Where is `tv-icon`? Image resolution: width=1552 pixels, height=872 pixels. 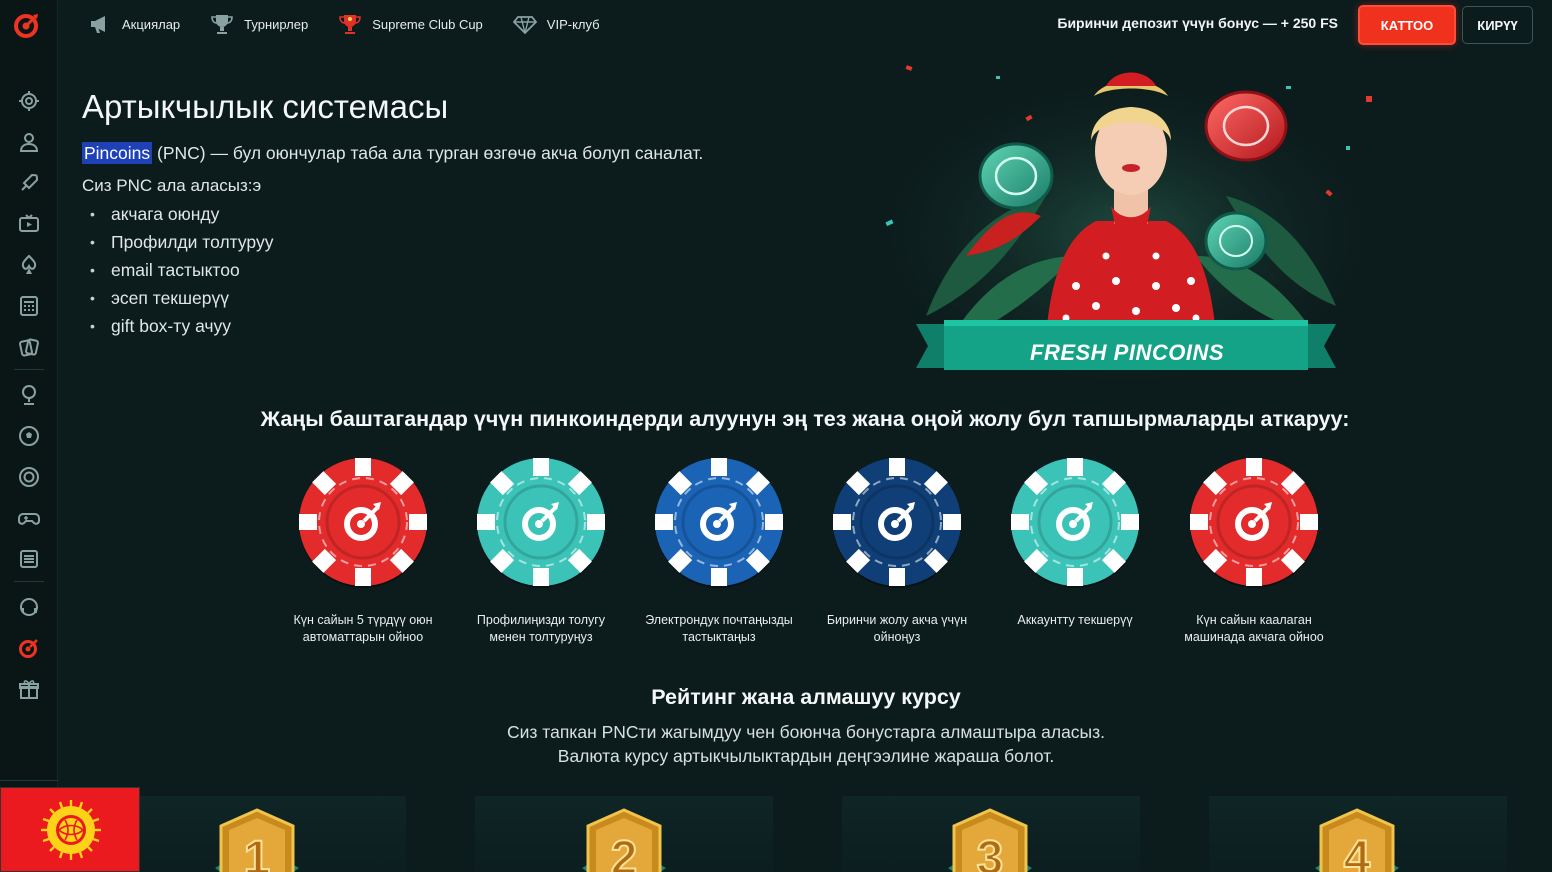 tv-icon is located at coordinates (29, 222).